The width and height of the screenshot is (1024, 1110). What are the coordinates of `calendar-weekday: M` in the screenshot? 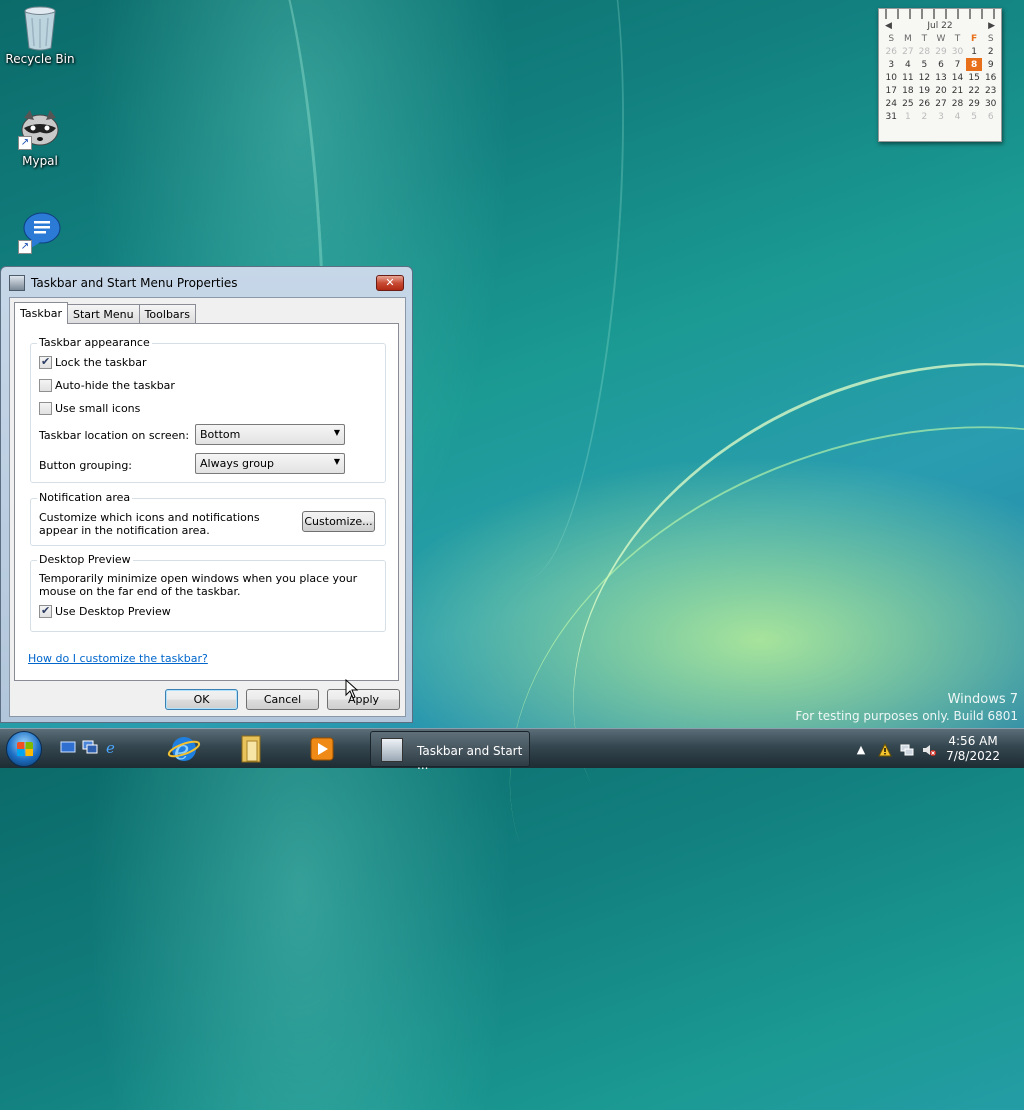 It's located at (907, 39).